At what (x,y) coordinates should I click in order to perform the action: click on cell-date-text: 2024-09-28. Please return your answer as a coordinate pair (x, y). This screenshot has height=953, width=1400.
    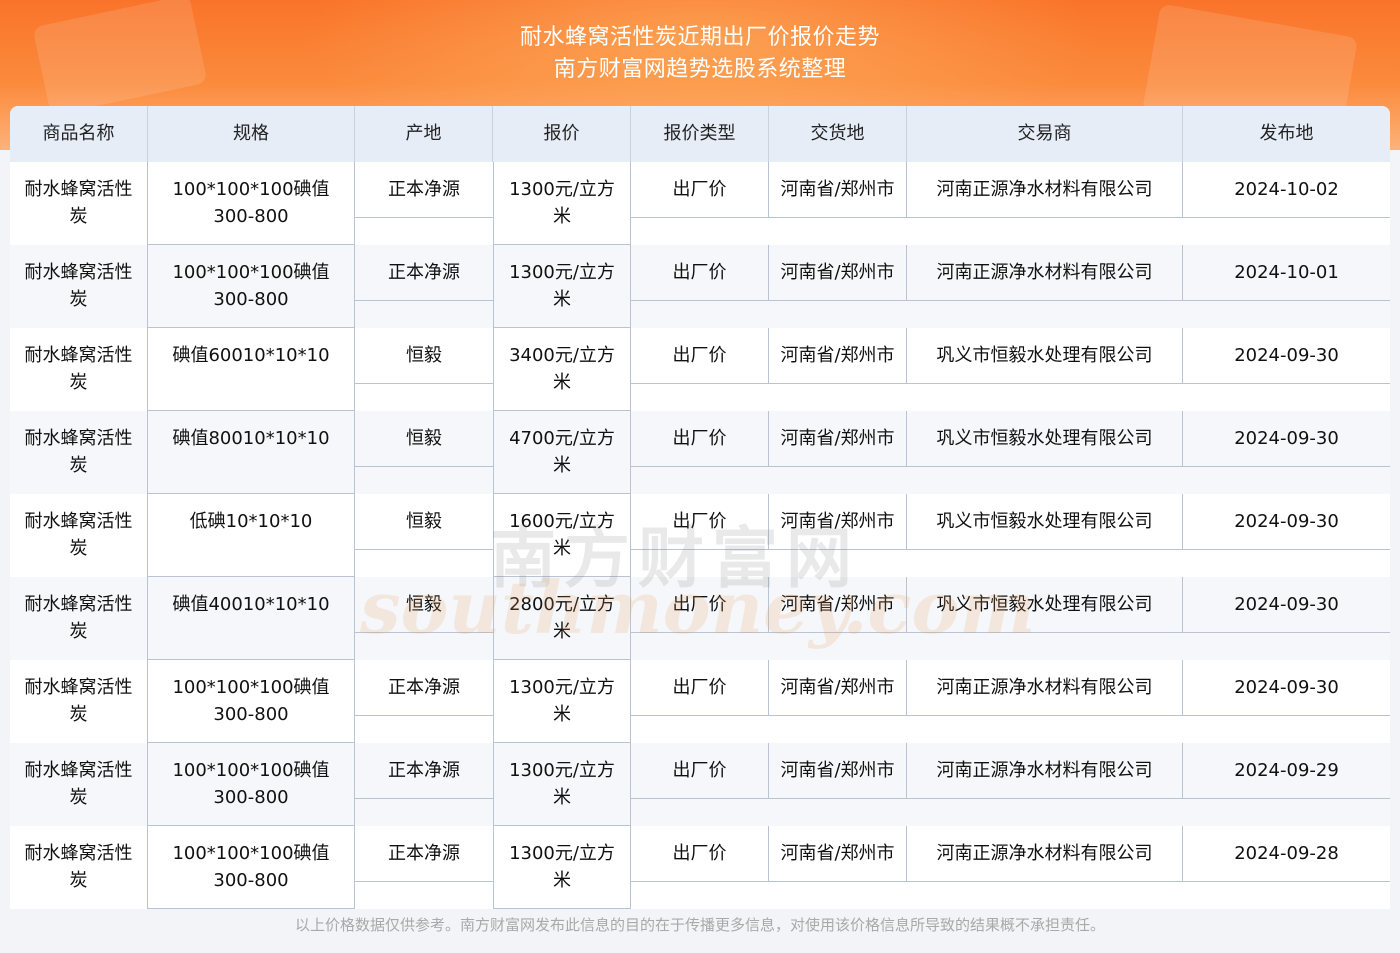
    Looking at the image, I should click on (1286, 853).